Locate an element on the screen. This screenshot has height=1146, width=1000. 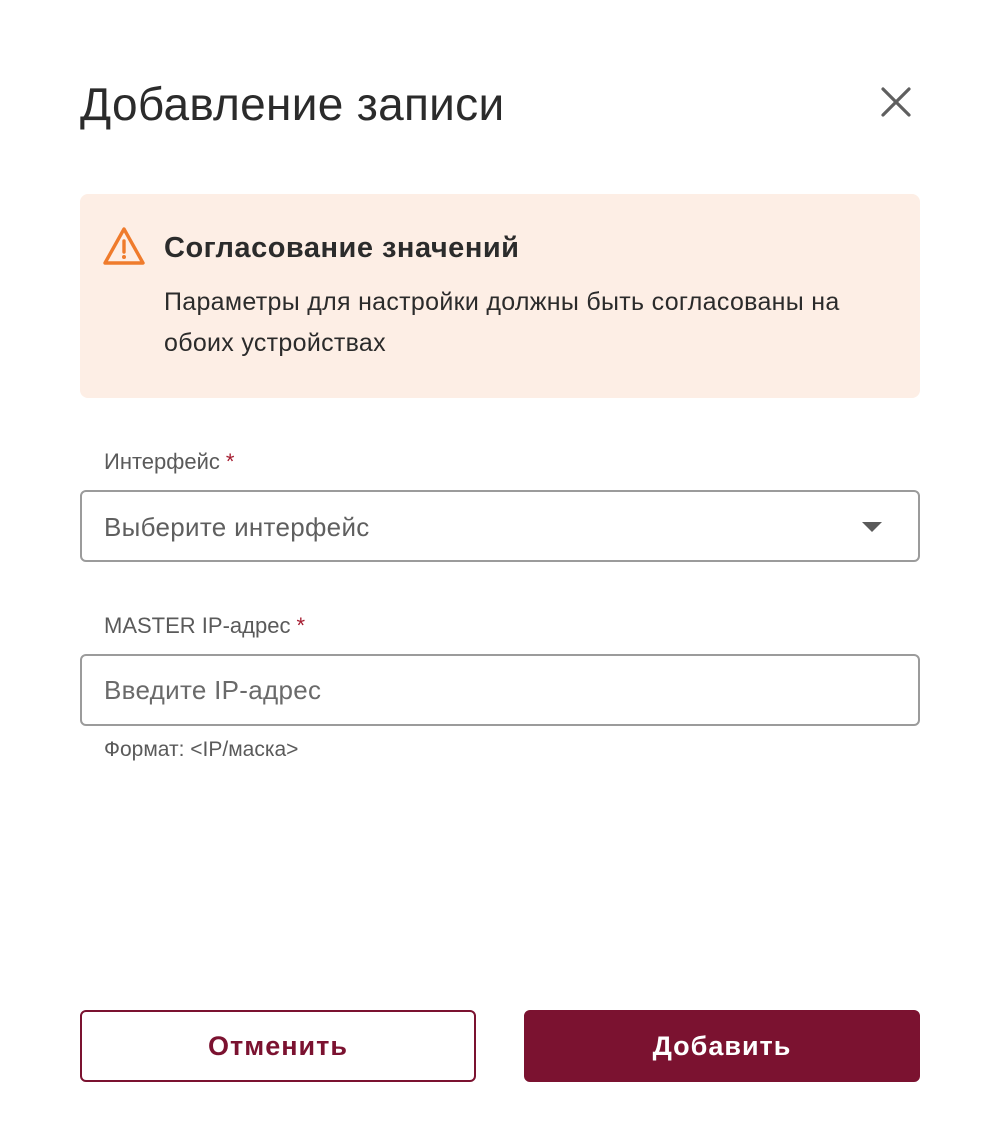
master-ip-hint: Формат: <IP/маска> is located at coordinates (201, 749).